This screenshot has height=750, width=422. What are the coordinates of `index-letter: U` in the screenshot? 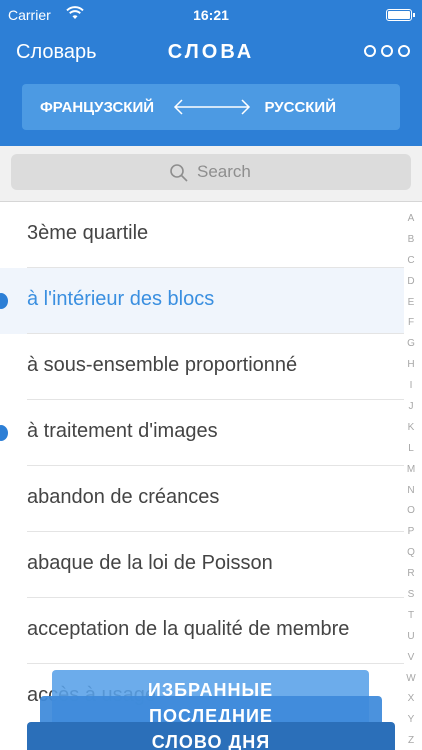 It's located at (411, 637).